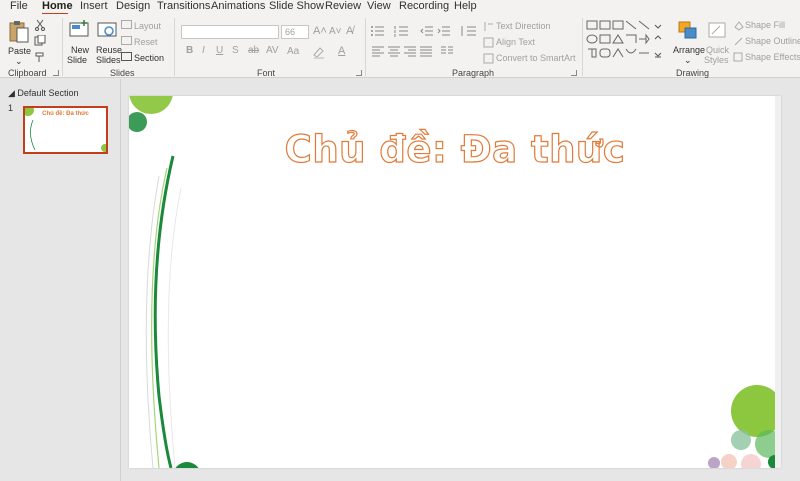  I want to click on tab-file: File, so click(19, 7).